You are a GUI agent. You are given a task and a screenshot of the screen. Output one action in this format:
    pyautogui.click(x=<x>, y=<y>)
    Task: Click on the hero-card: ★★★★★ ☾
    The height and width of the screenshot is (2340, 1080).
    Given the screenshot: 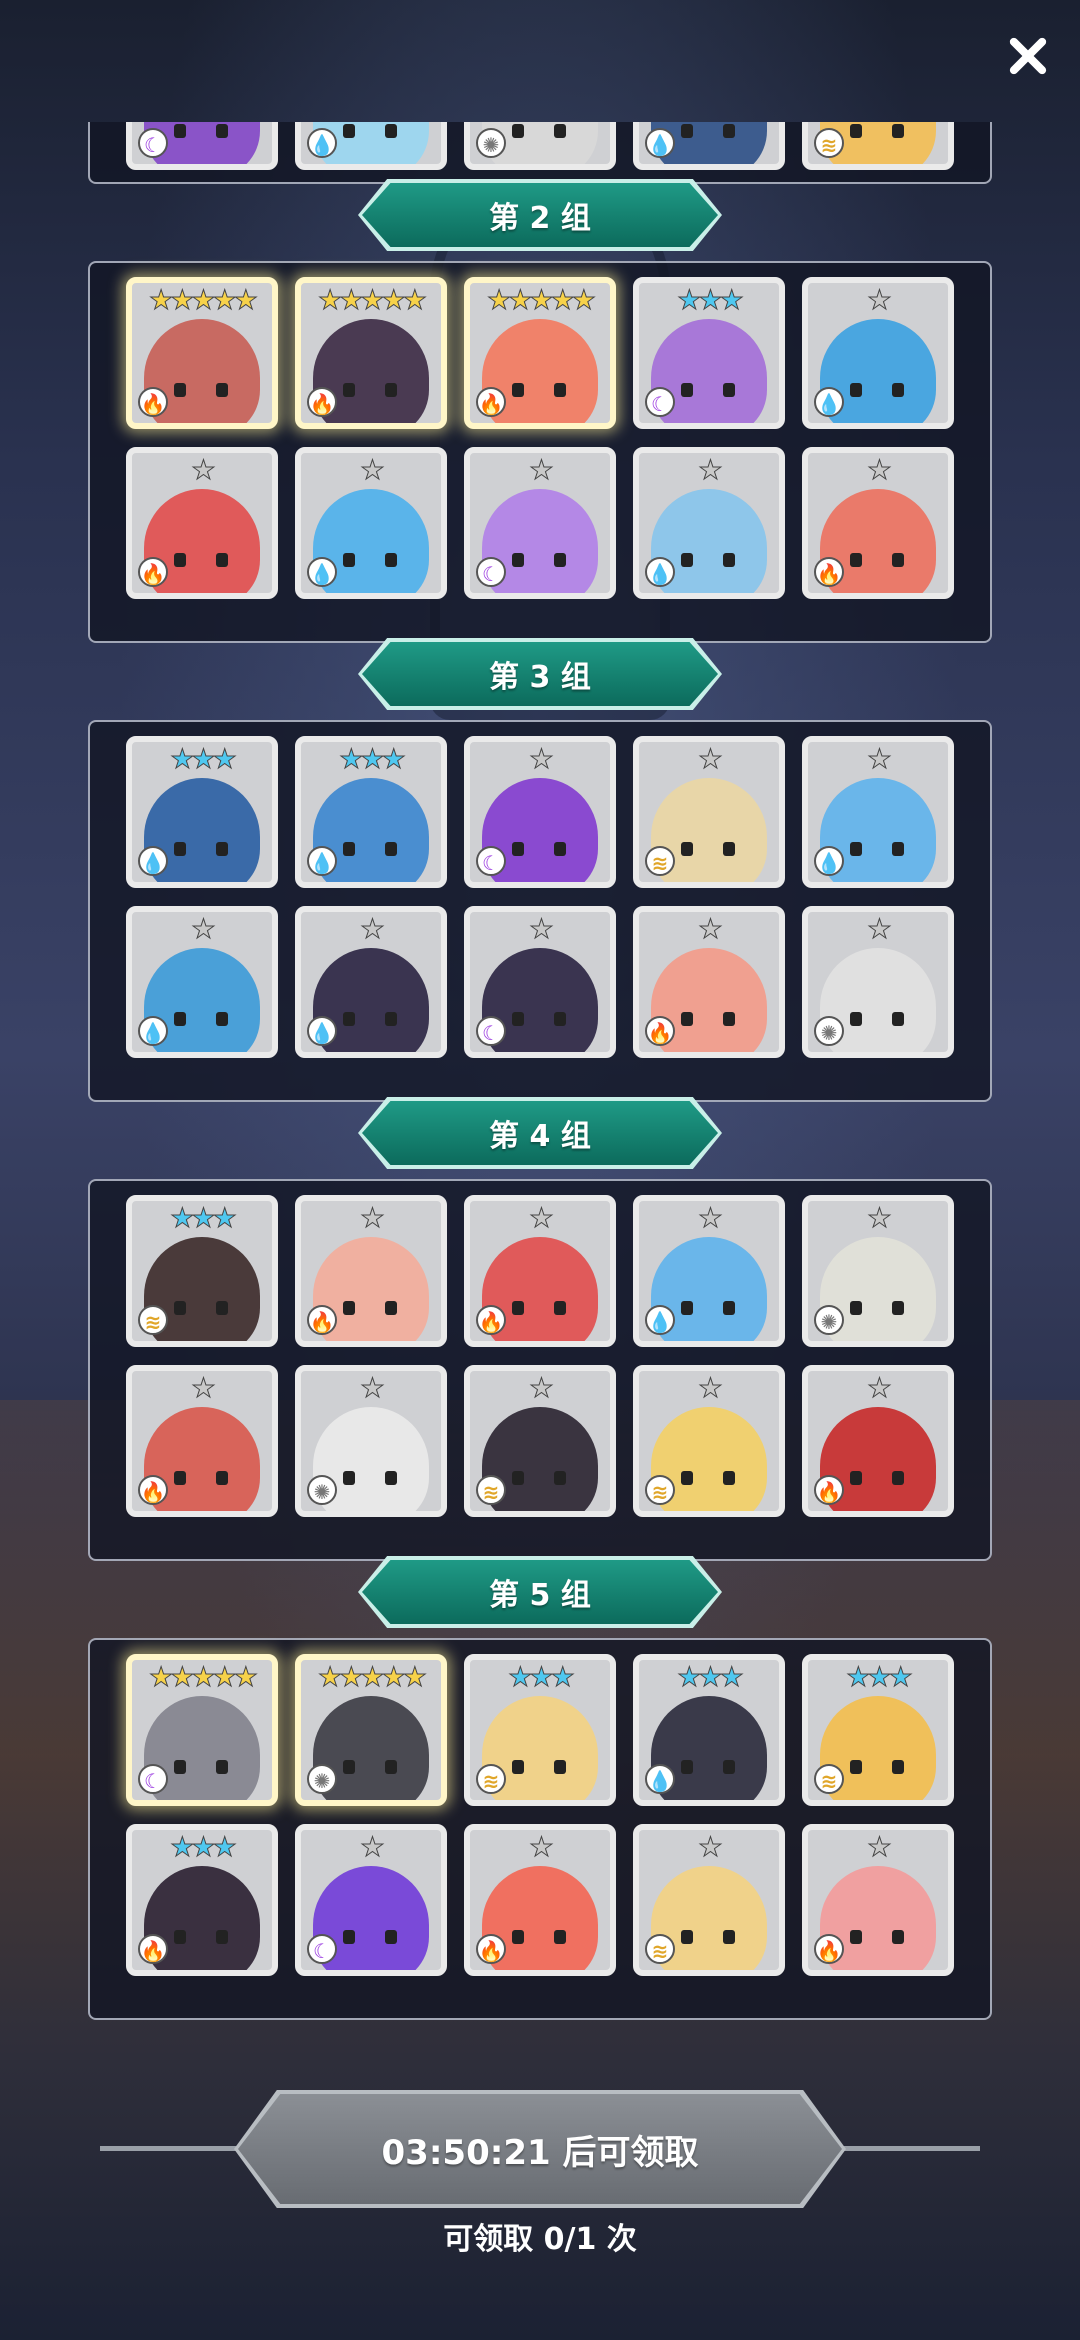 What is the action you would take?
    pyautogui.click(x=202, y=1730)
    